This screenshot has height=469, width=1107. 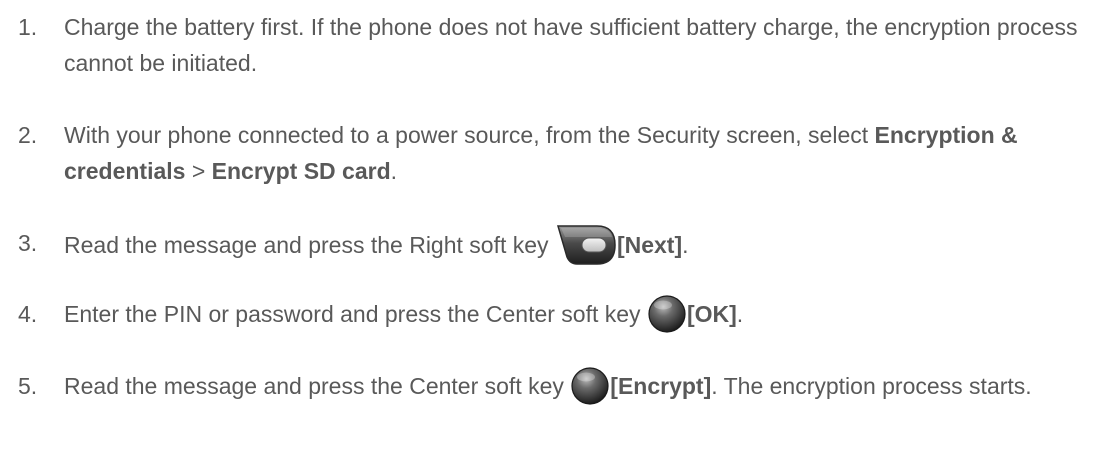 I want to click on encrypt-key-label: [Encrypt], so click(x=661, y=386).